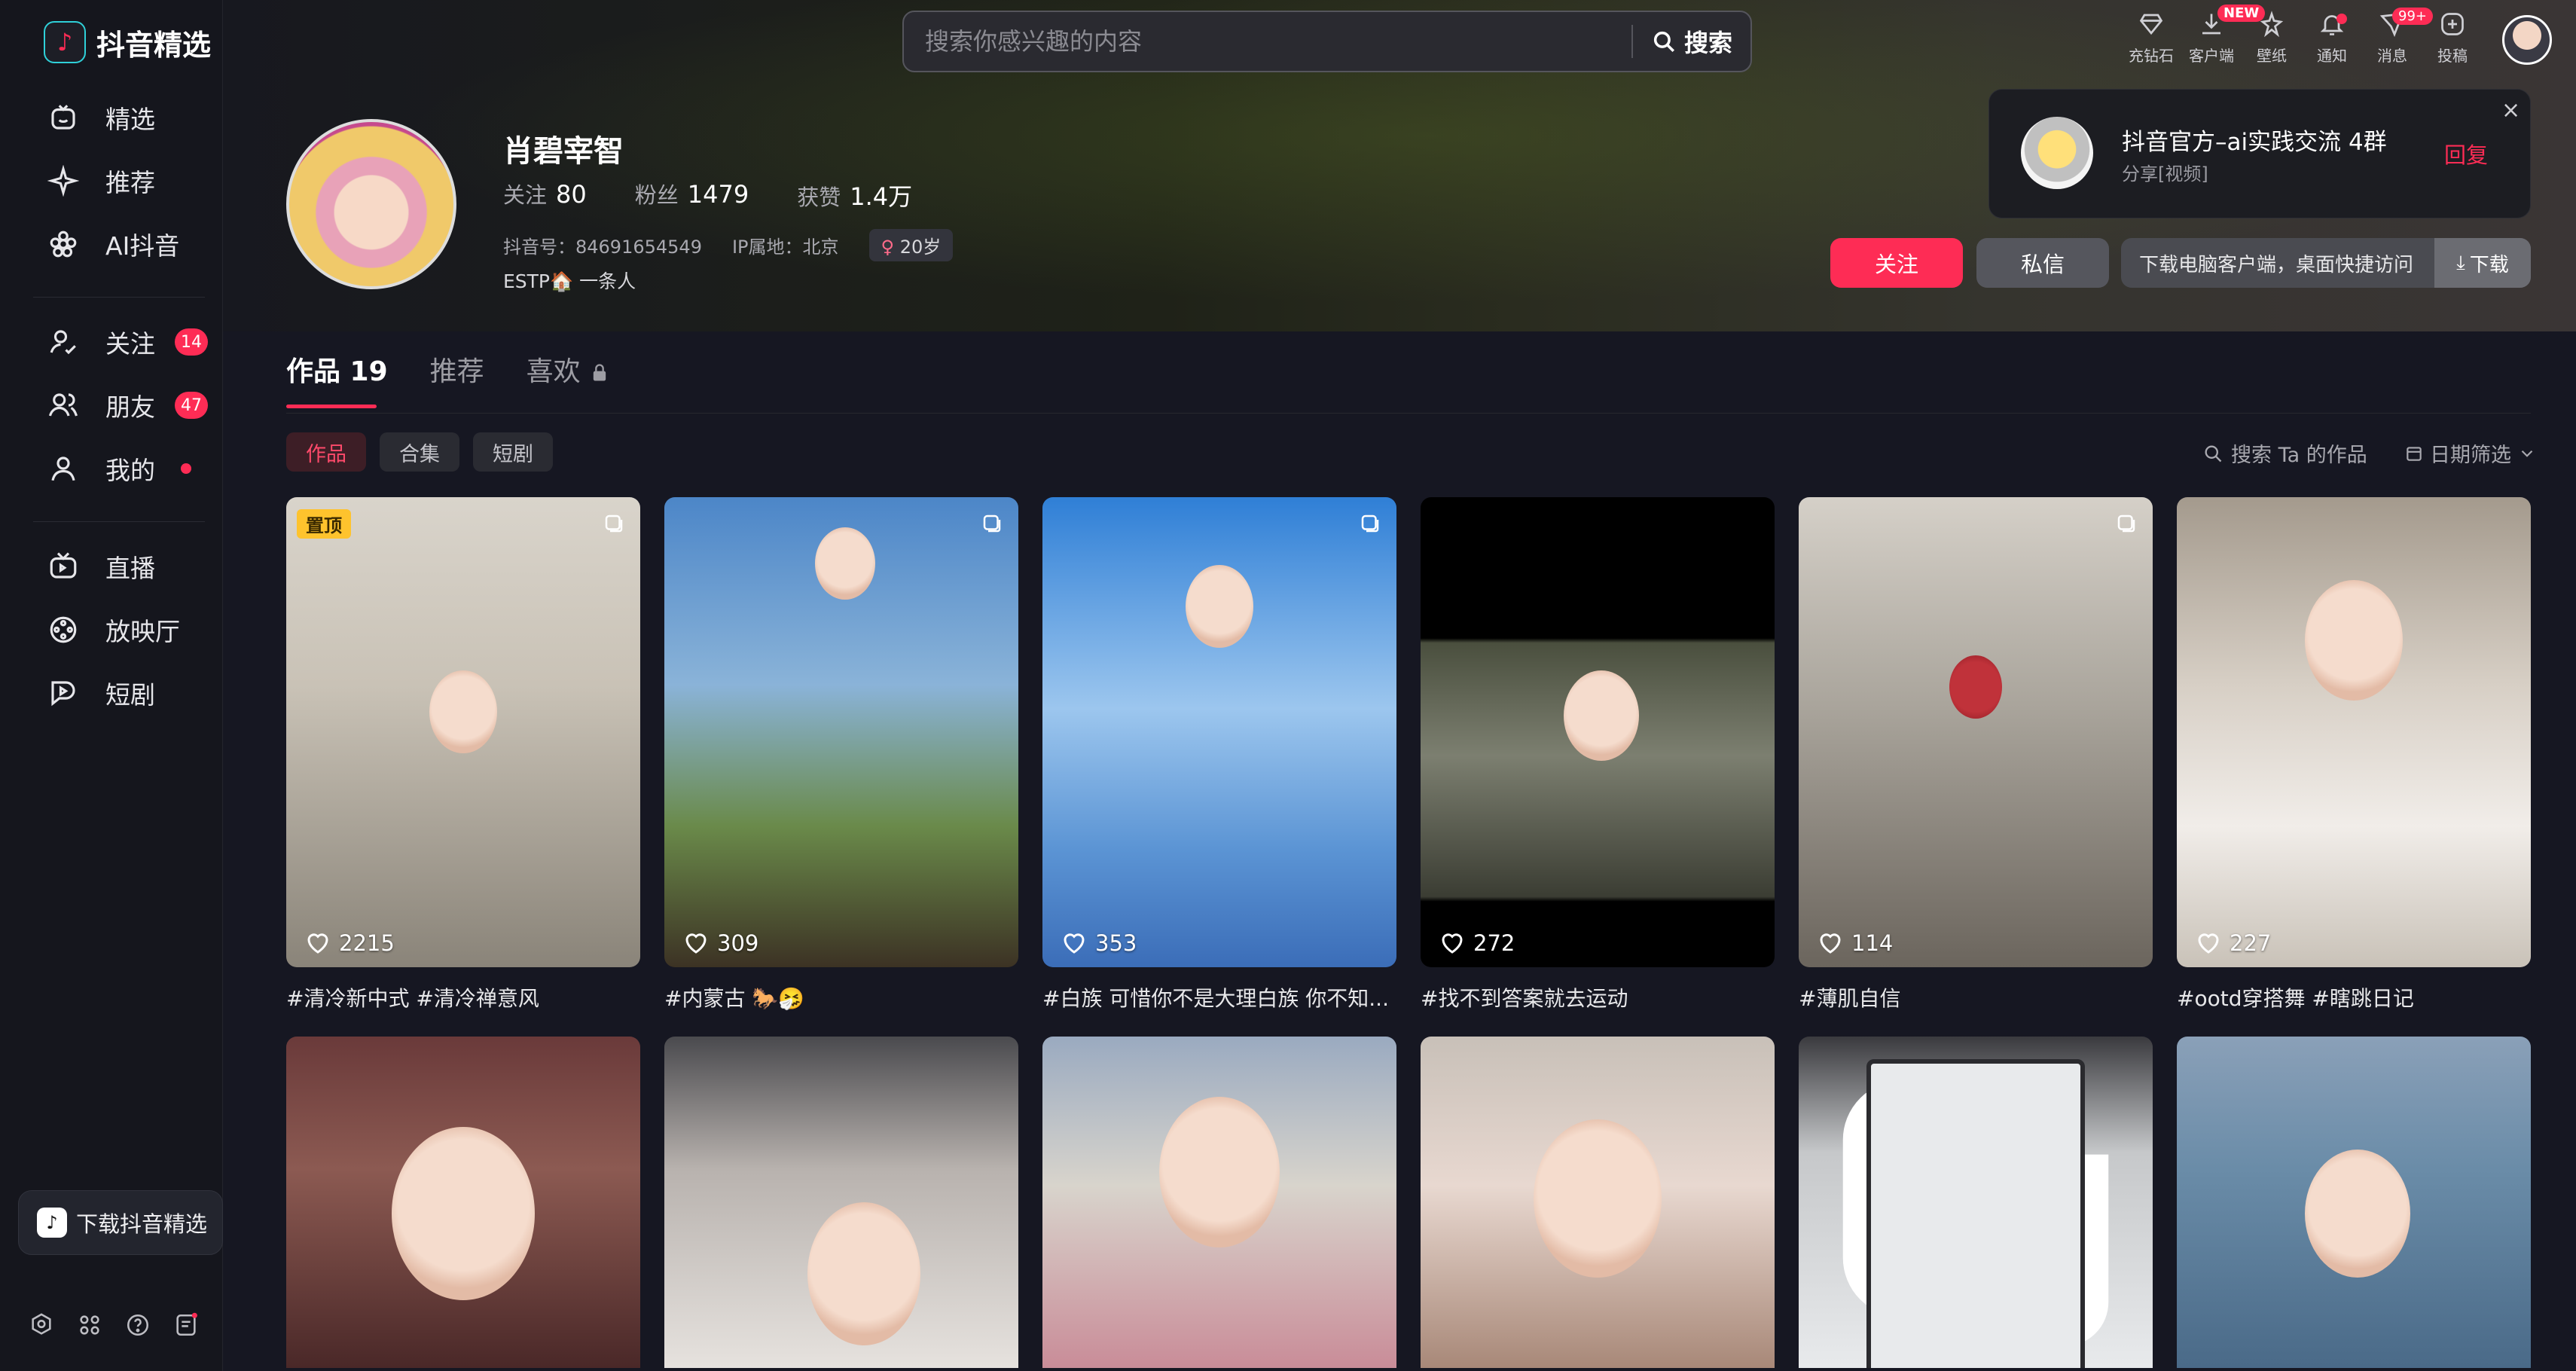  Describe the element at coordinates (101, 180) in the screenshot. I see `sidebar-item-recommend: 推荐` at that location.